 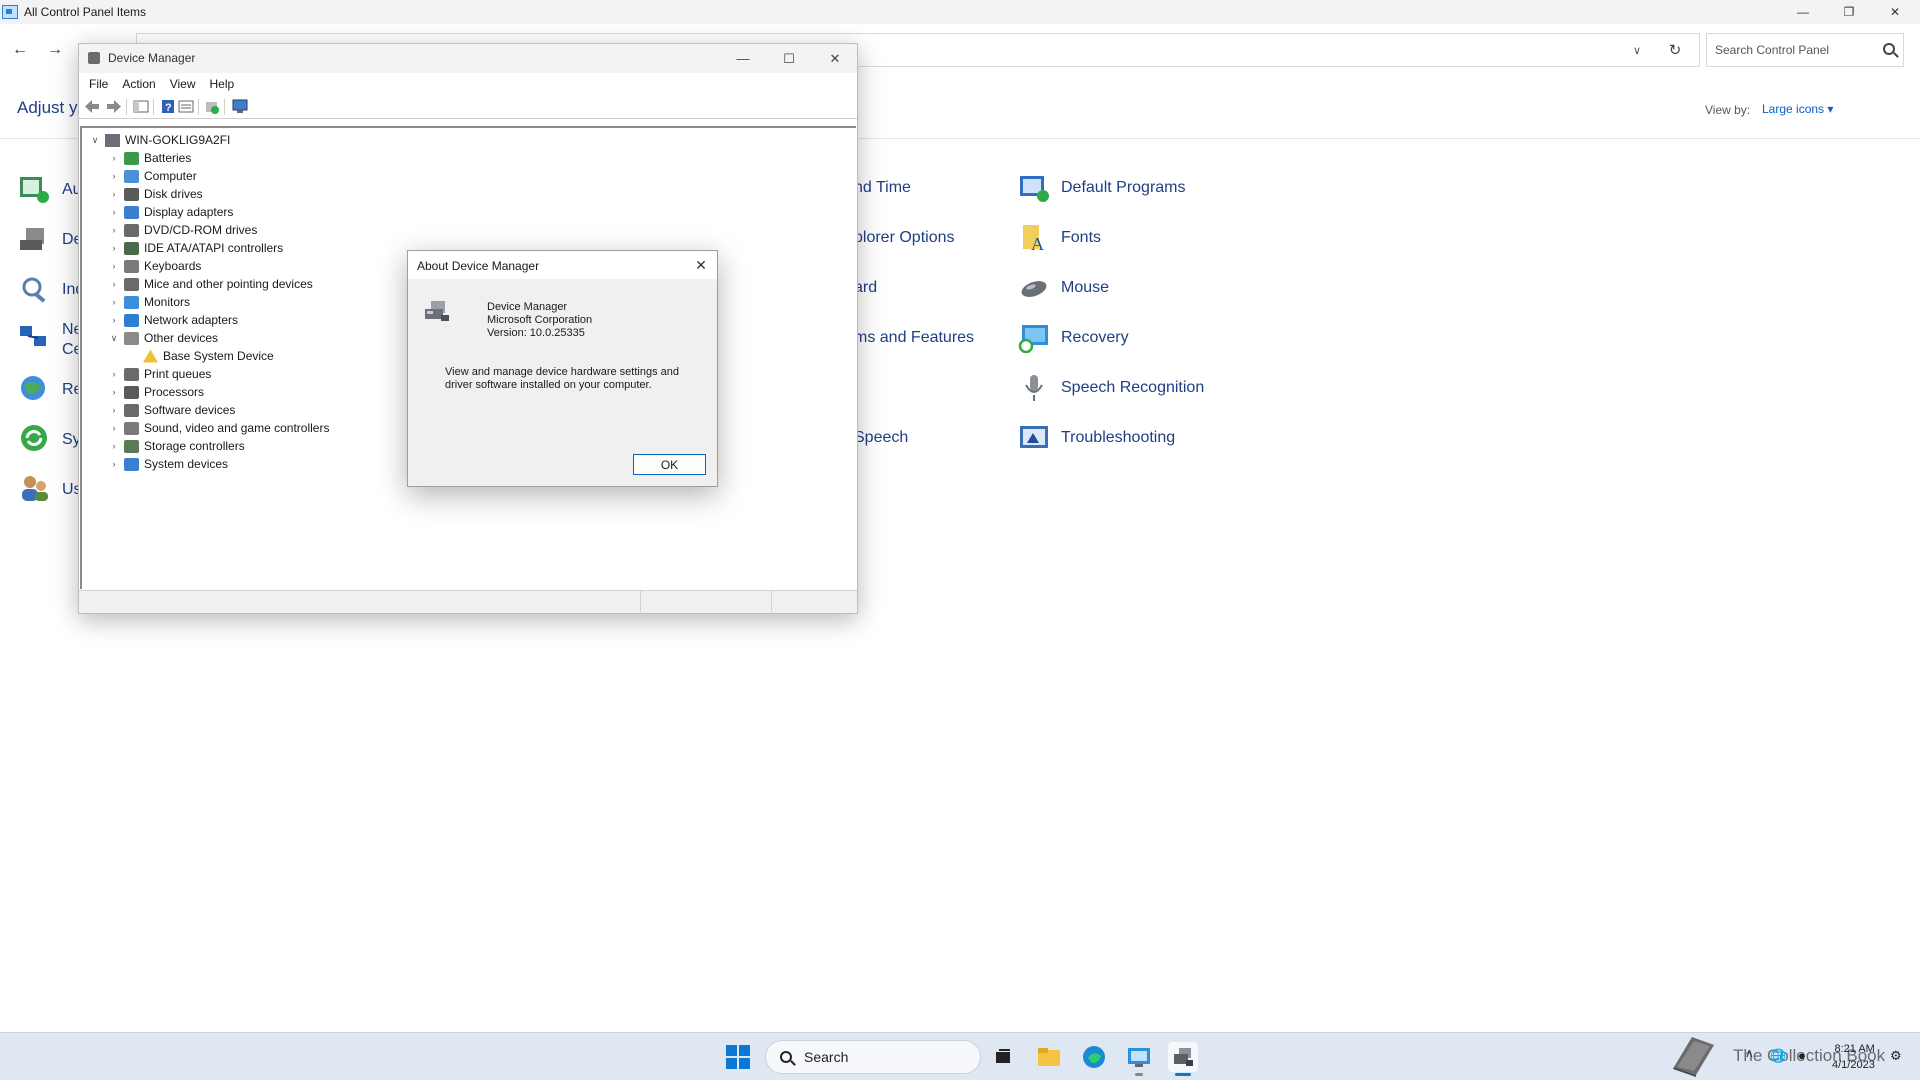 I want to click on windows-logo-icon-pane, so click(x=731, y=1063).